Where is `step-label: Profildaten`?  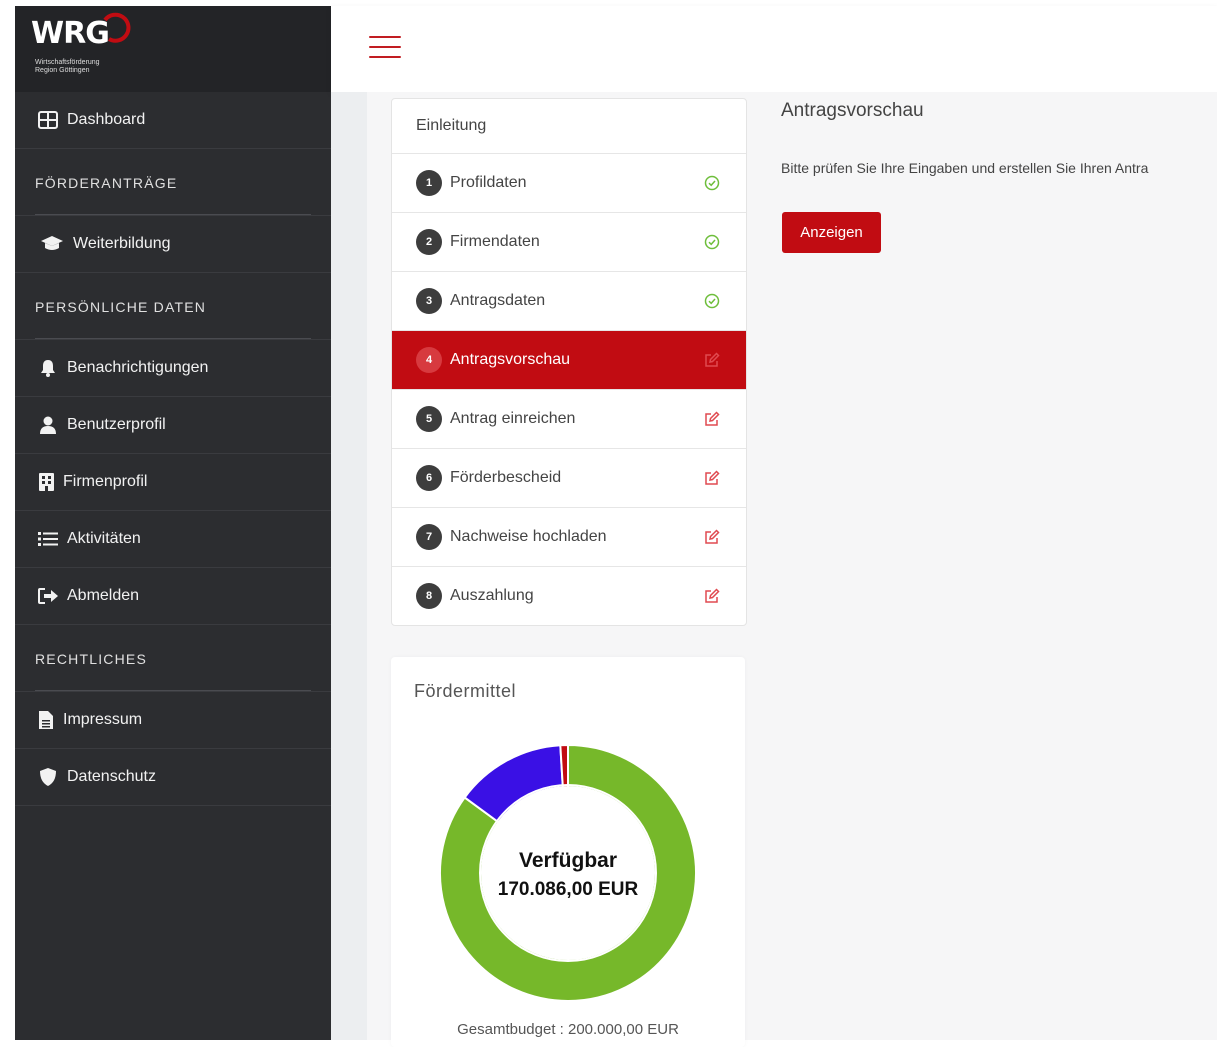 step-label: Profildaten is located at coordinates (488, 182).